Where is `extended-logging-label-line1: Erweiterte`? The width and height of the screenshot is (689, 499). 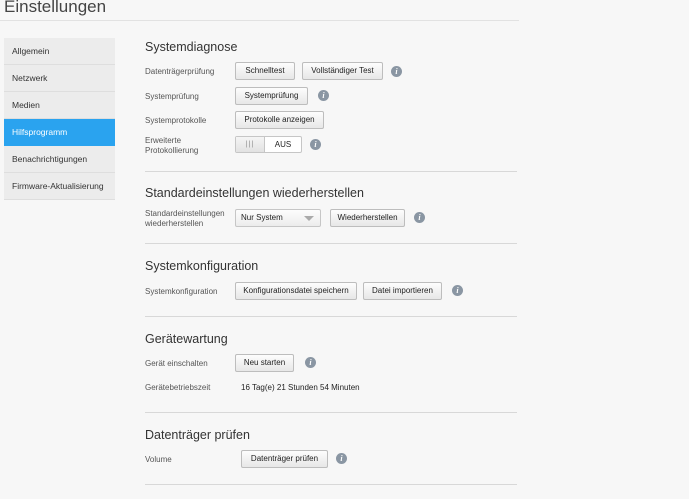 extended-logging-label-line1: Erweiterte is located at coordinates (163, 140).